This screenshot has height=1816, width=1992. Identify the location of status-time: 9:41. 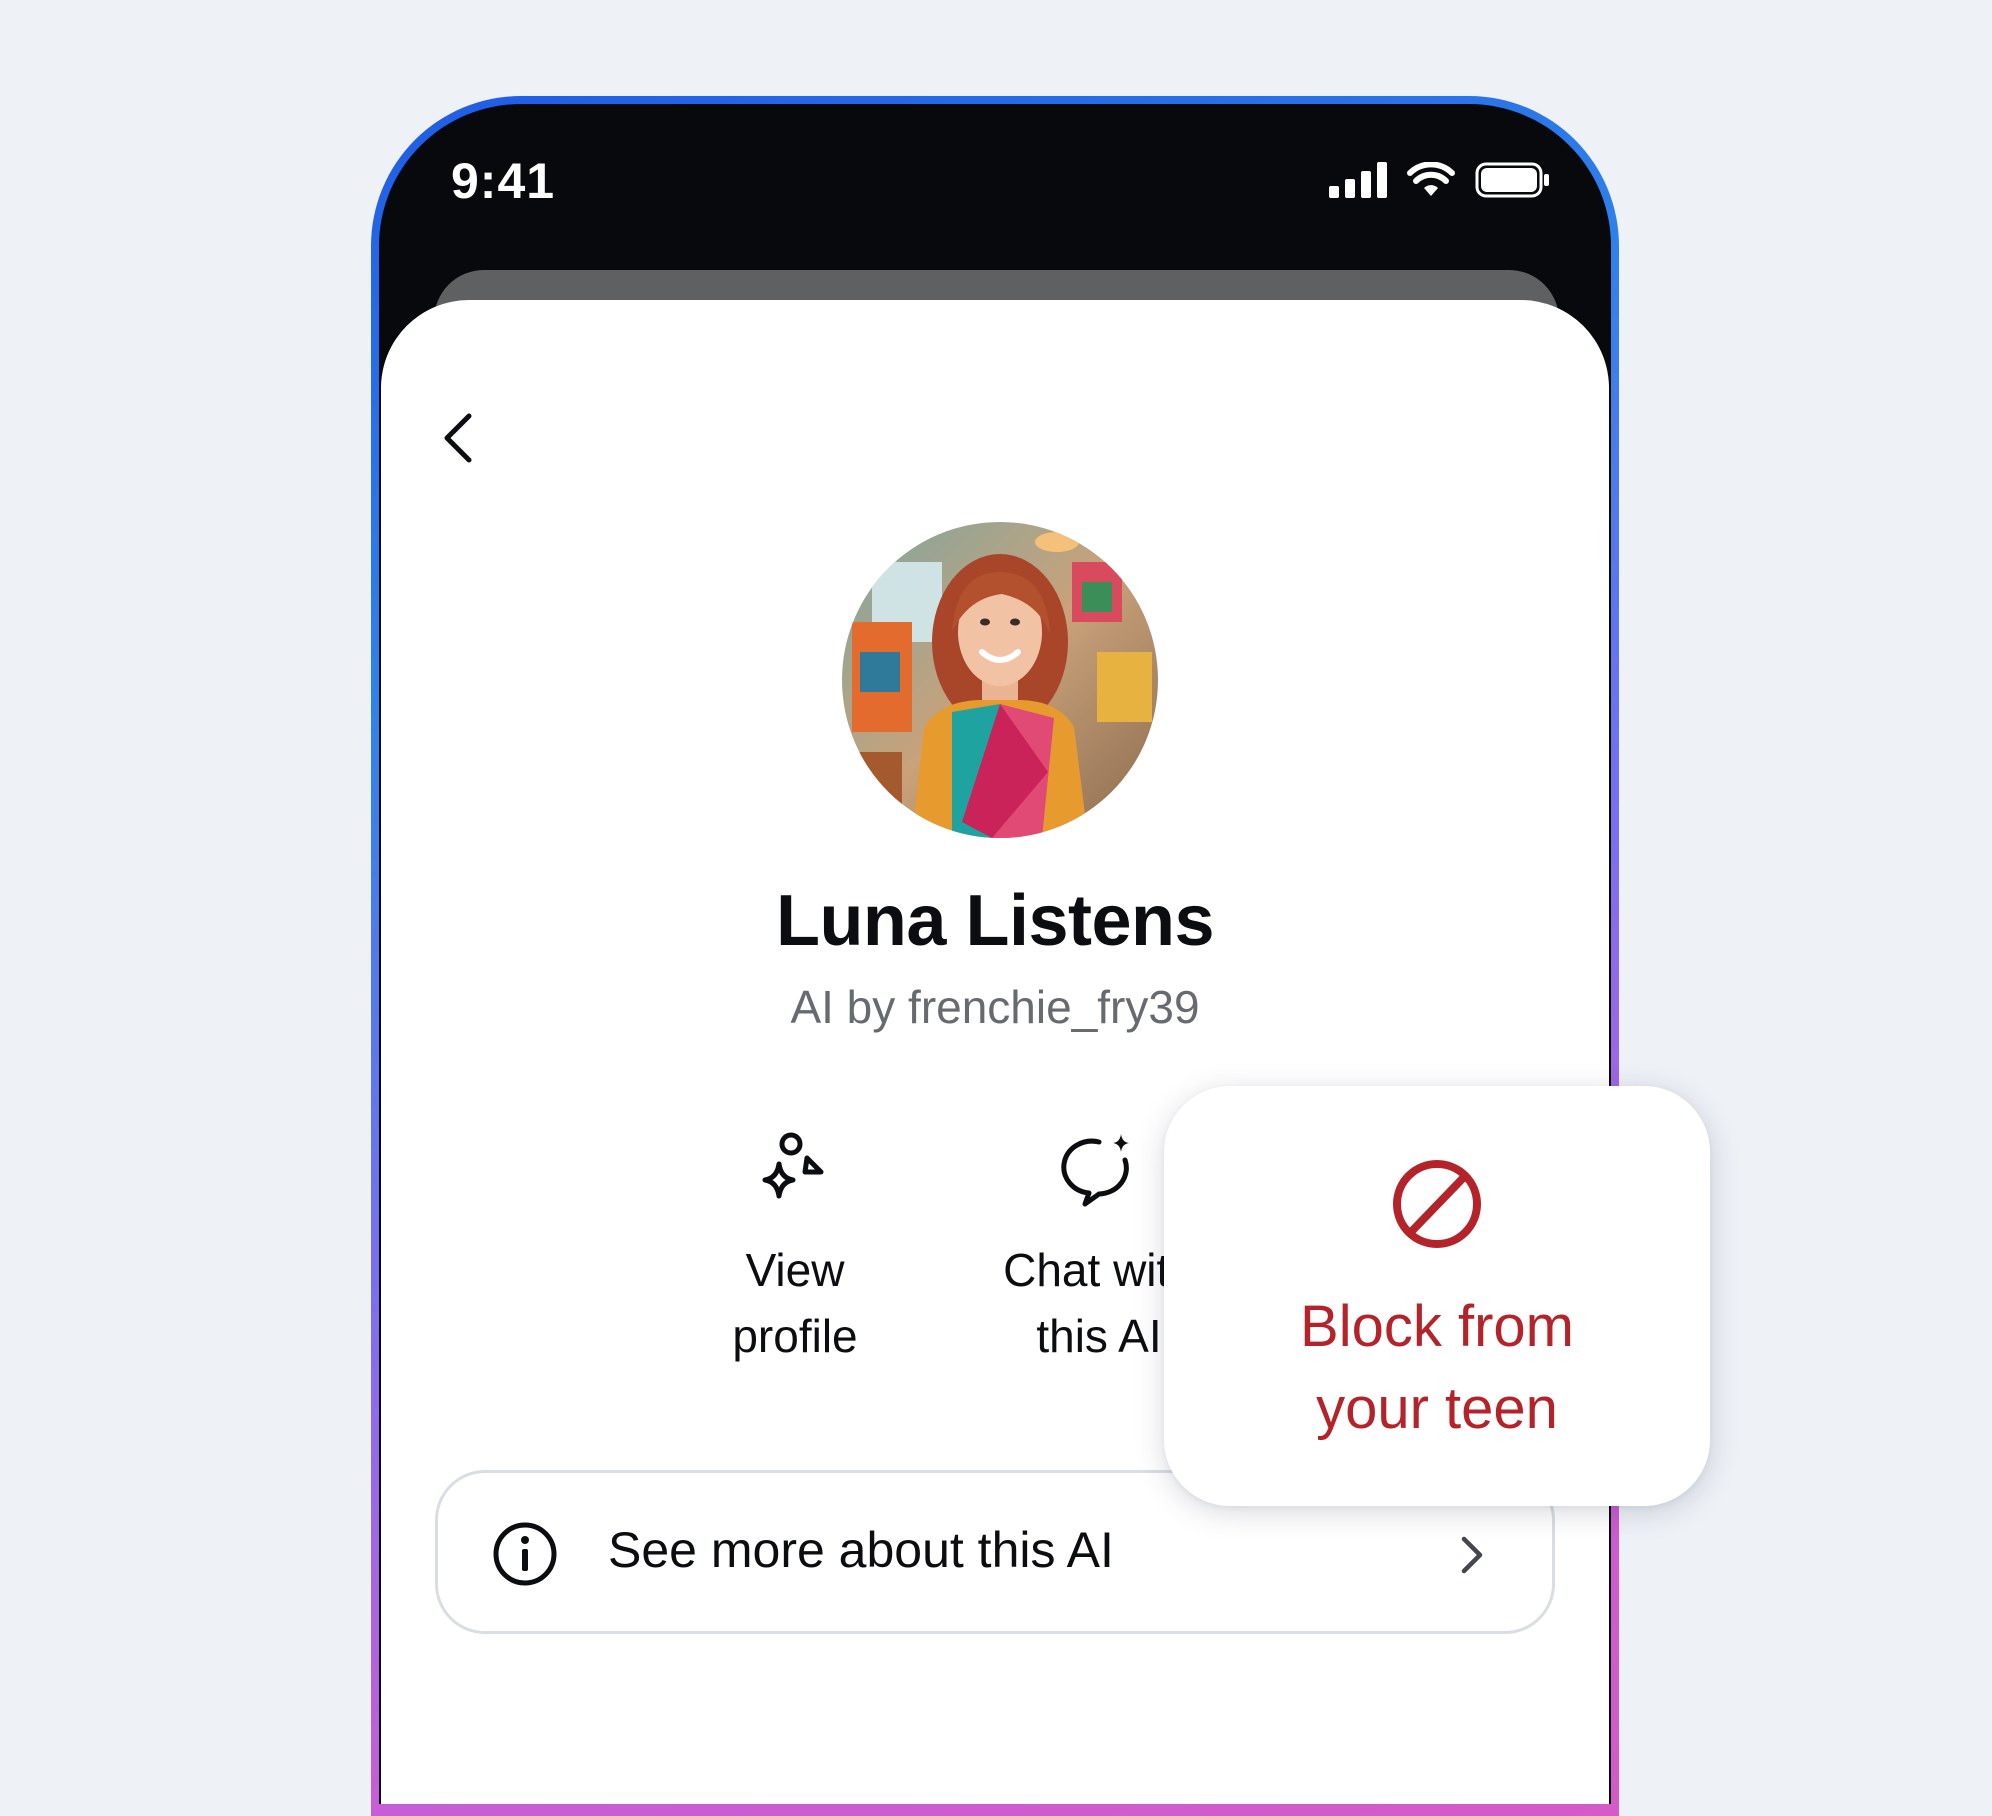
(503, 181).